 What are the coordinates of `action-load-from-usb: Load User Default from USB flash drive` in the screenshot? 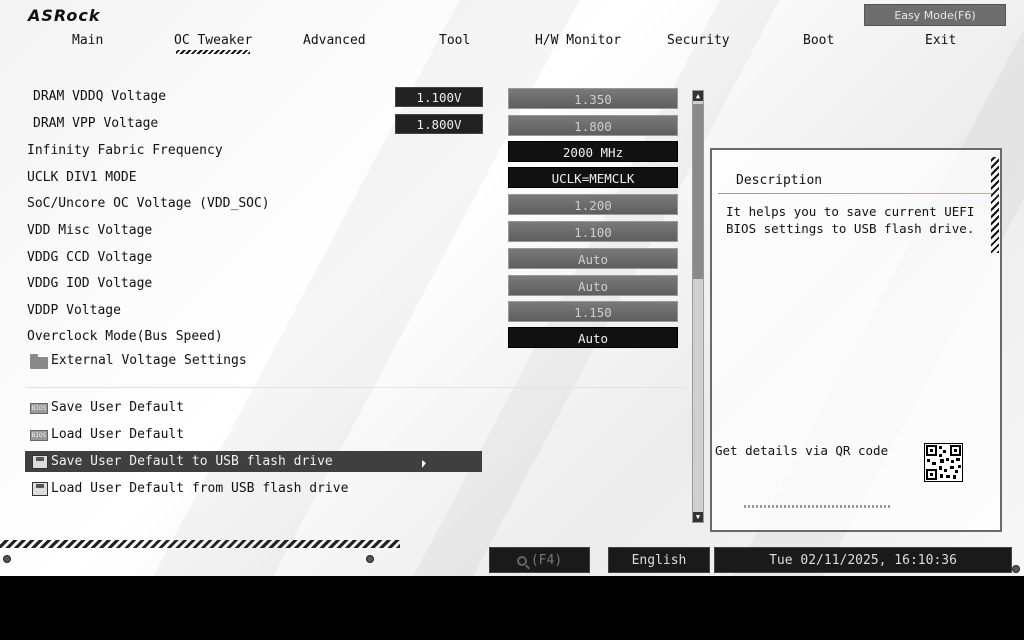 It's located at (199, 488).